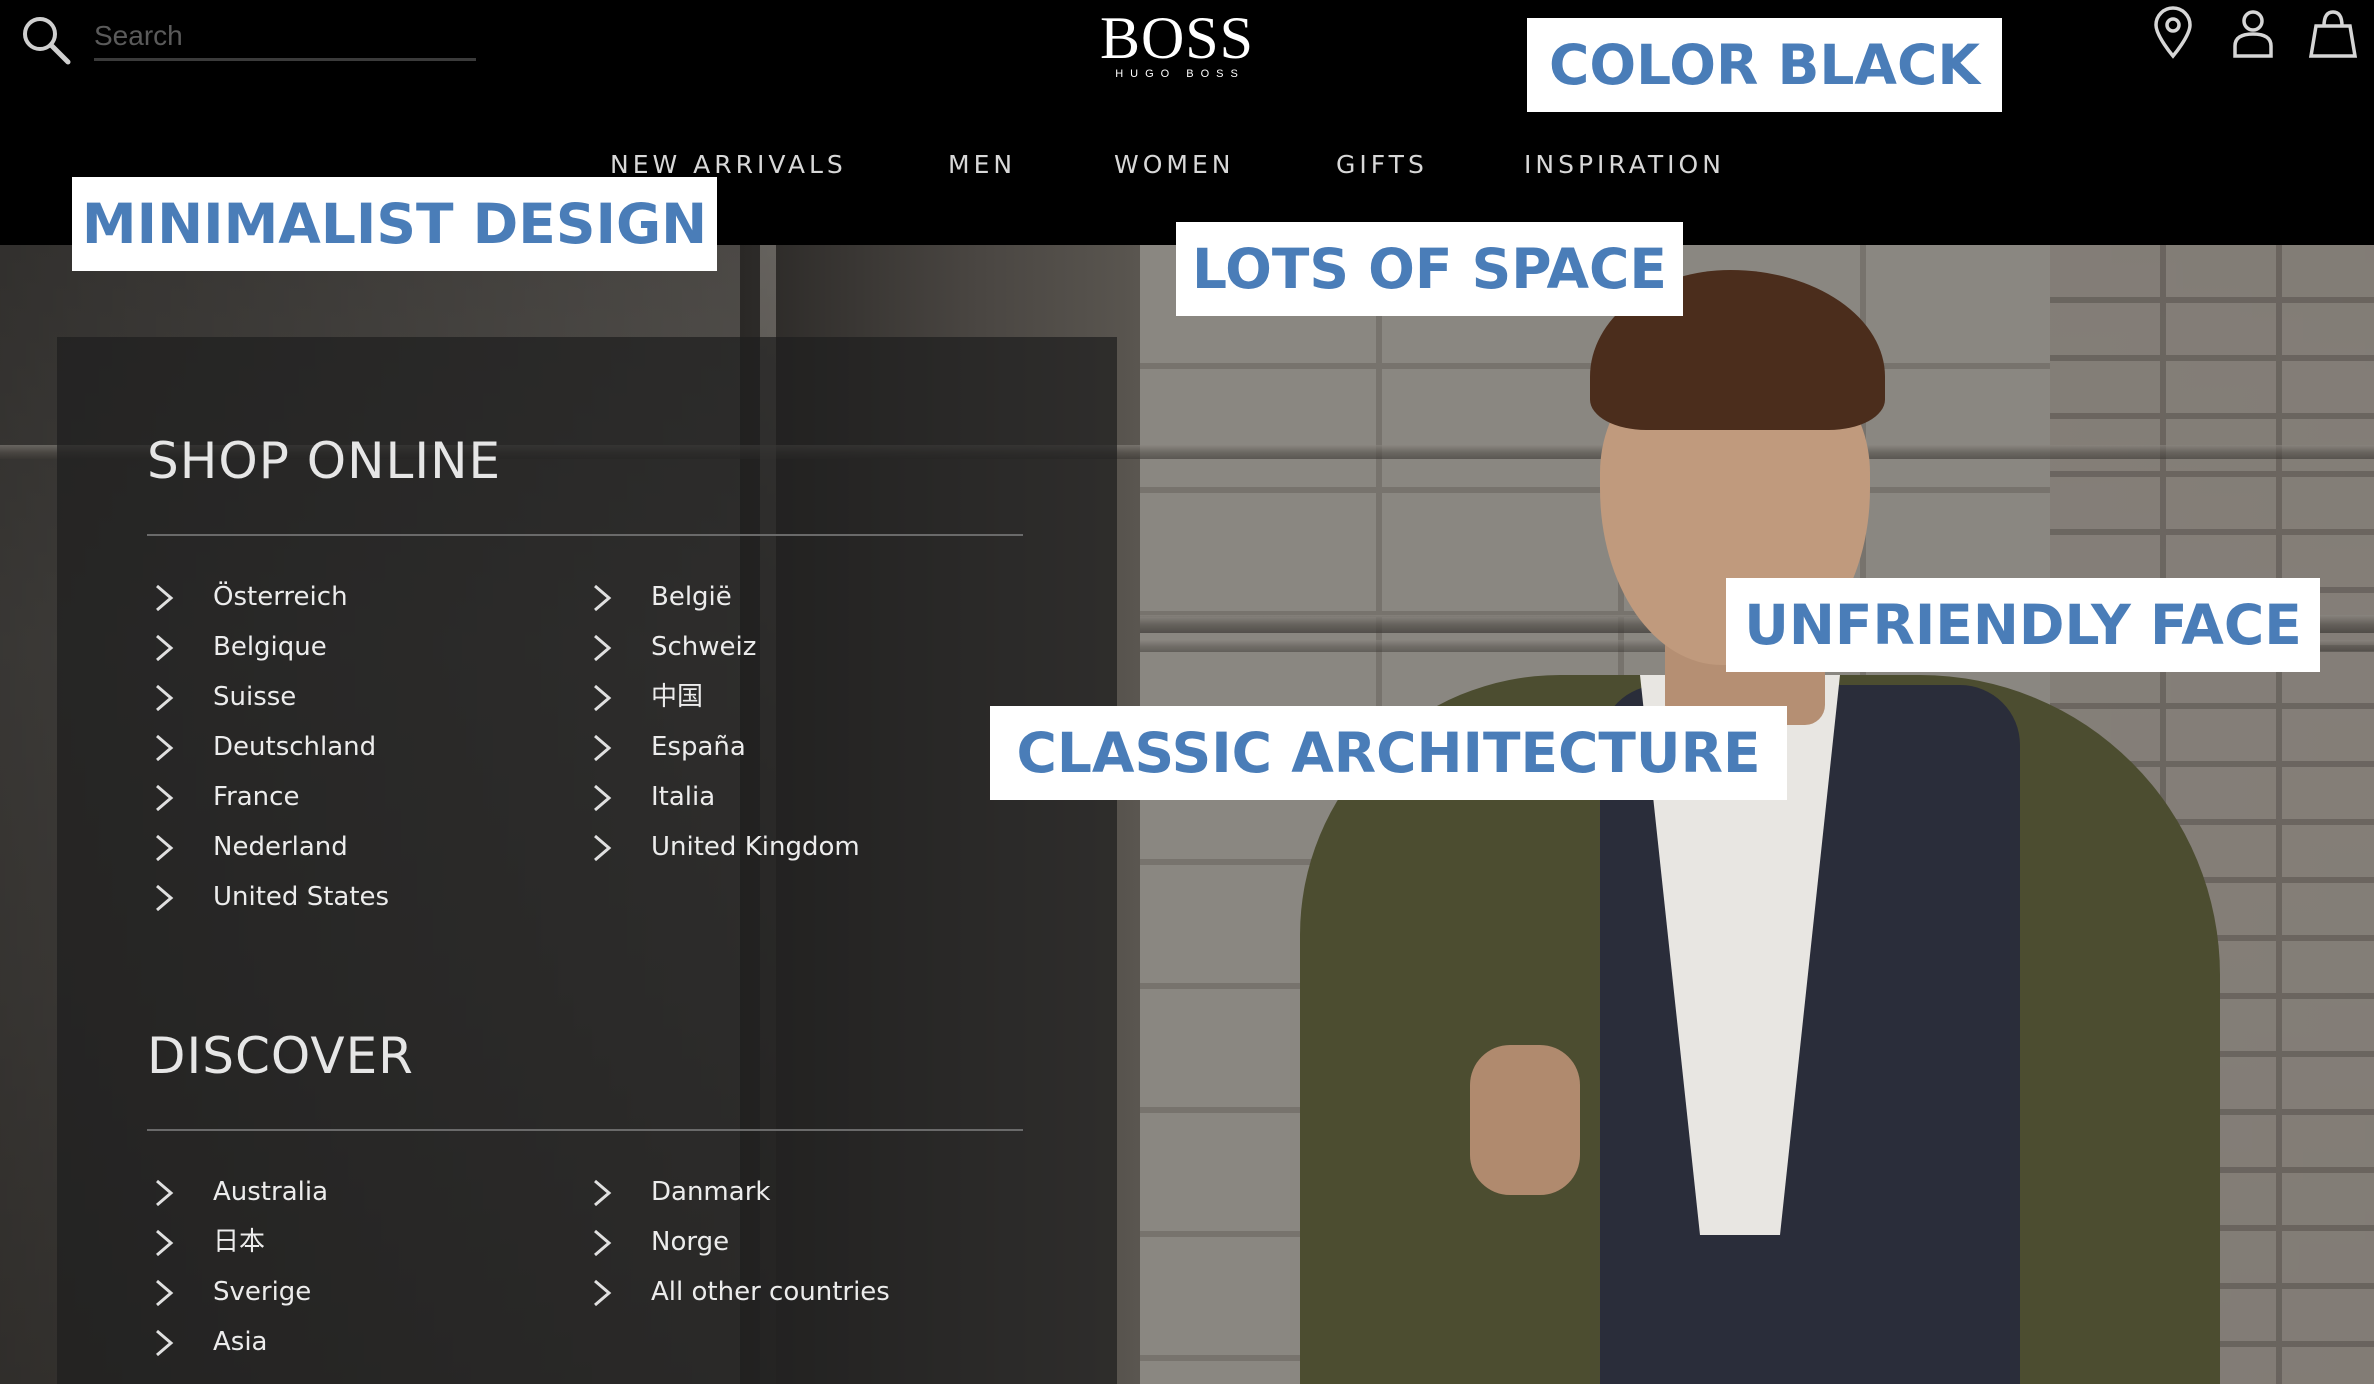  I want to click on boss-logo: BOSS HUGO BOSS, so click(1177, 44).